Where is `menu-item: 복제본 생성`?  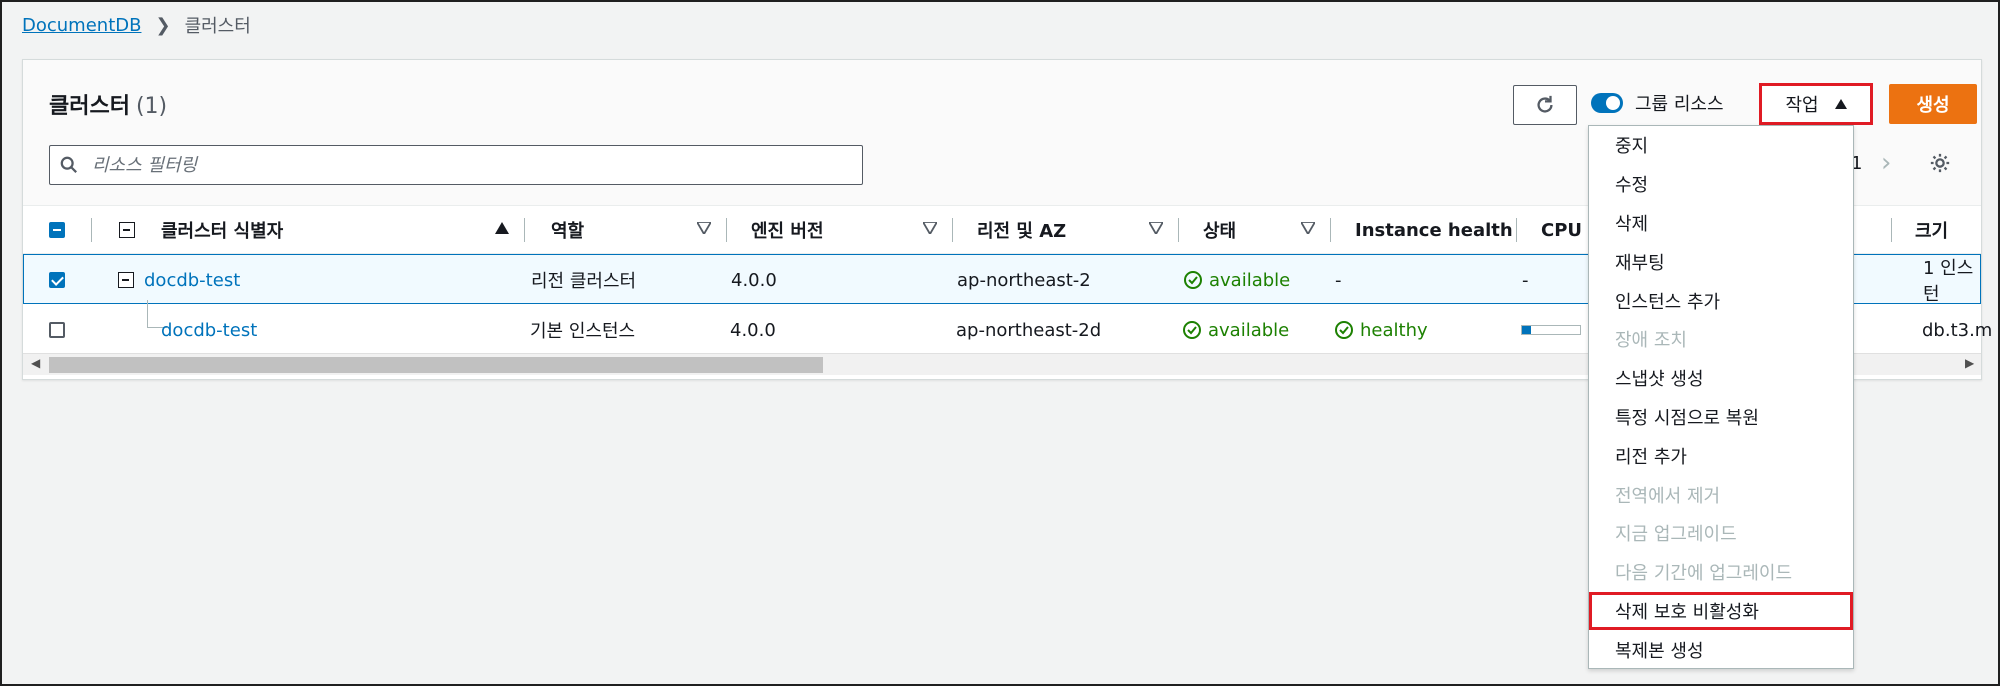
menu-item: 복제본 생성 is located at coordinates (1721, 649).